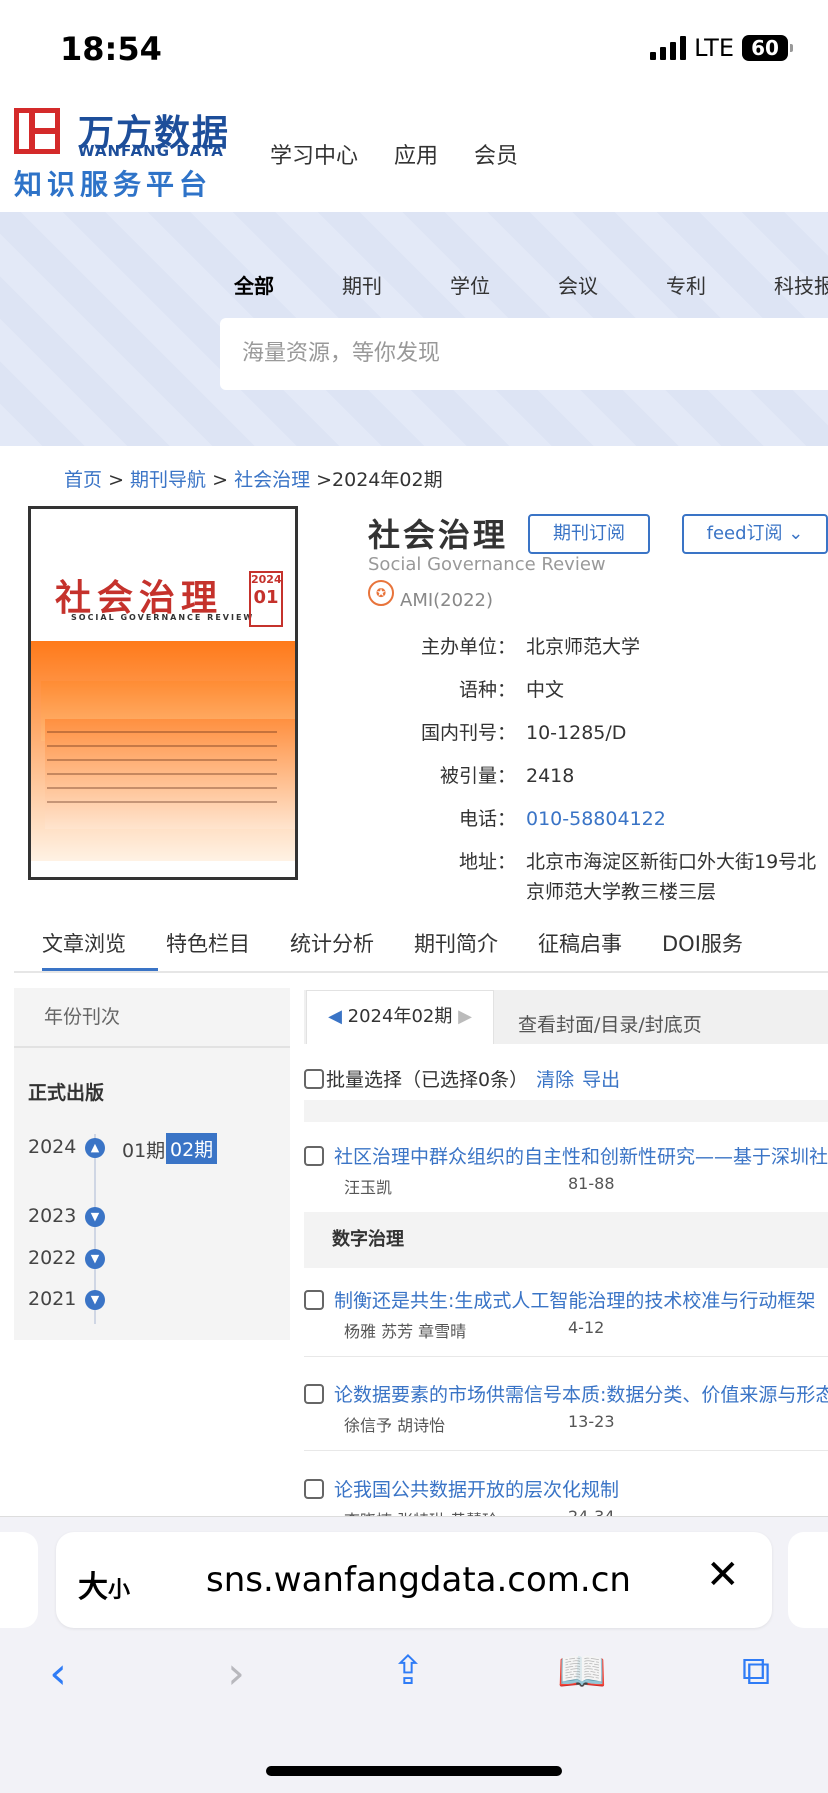 This screenshot has height=1793, width=828. I want to click on category-conference: 会议, so click(612, 284).